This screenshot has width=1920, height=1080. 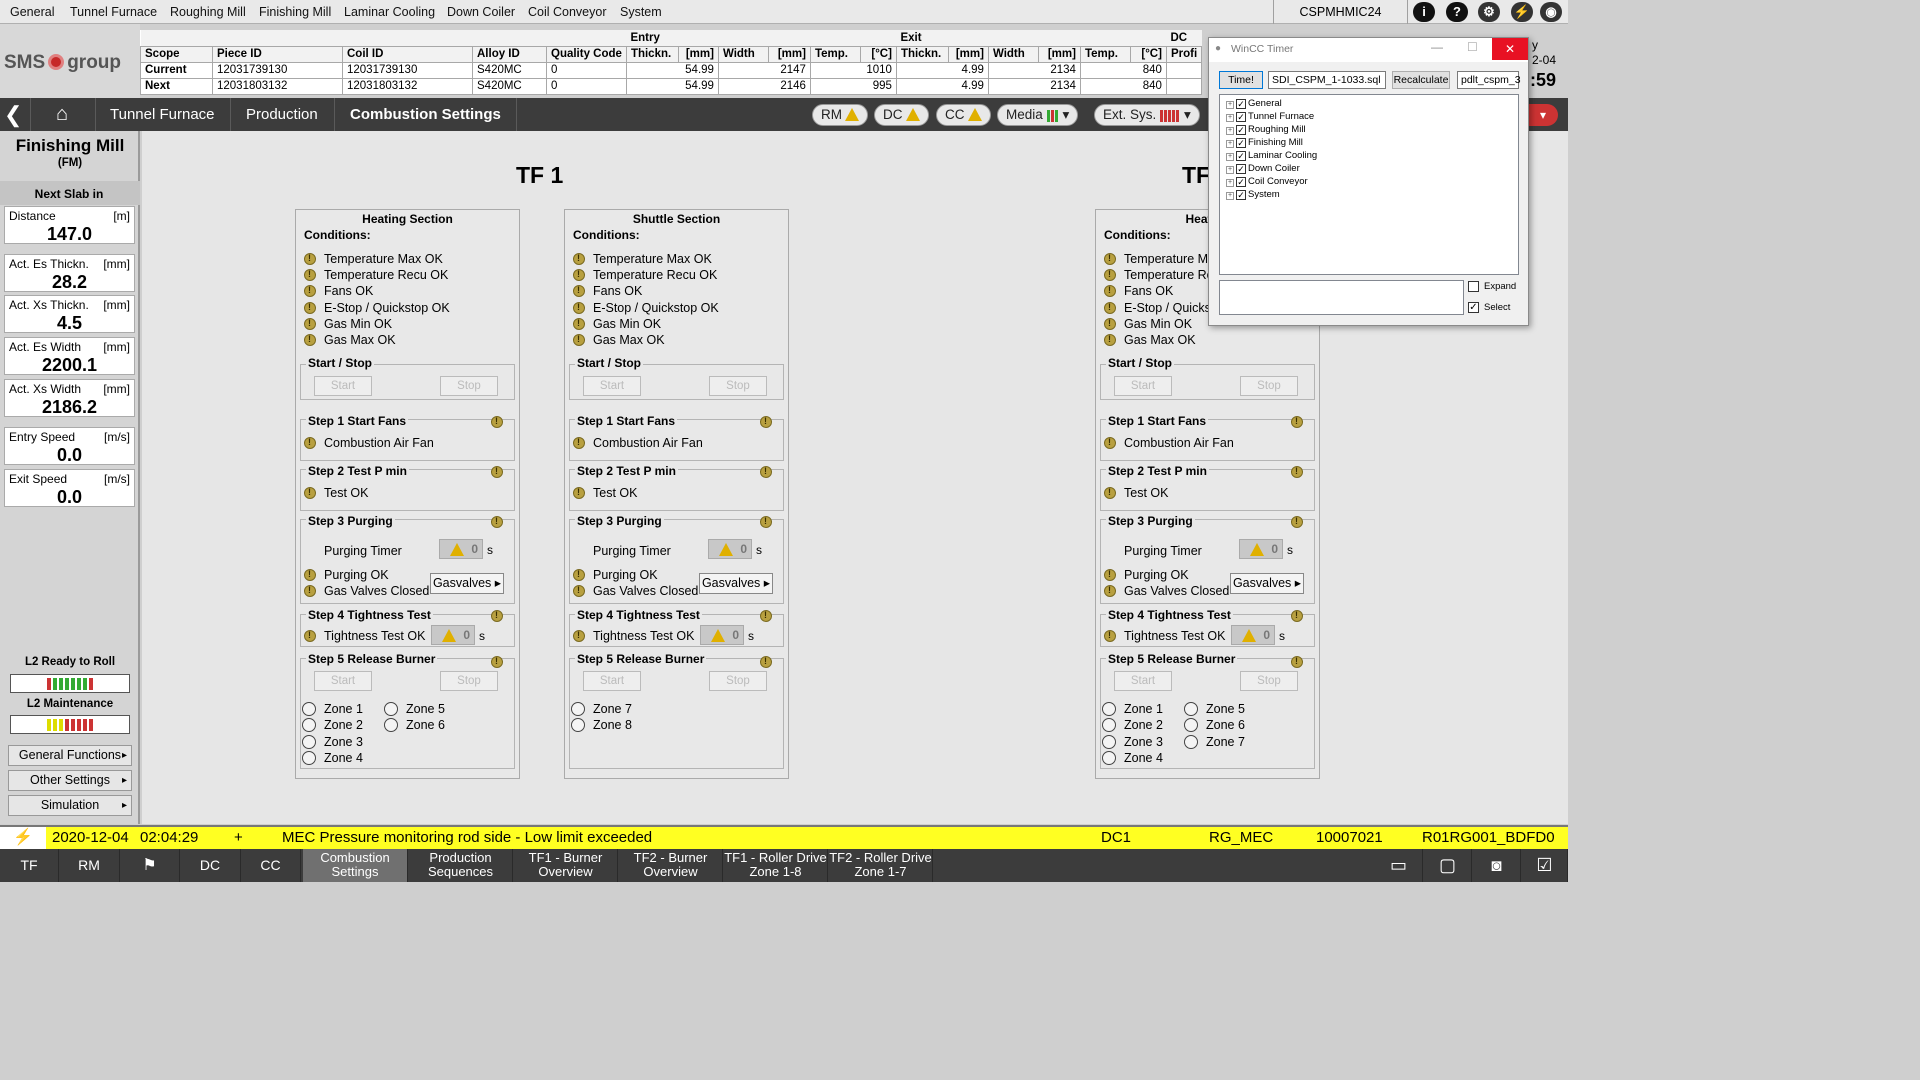 What do you see at coordinates (70, 805) in the screenshot?
I see `simulation-button: Simulation` at bounding box center [70, 805].